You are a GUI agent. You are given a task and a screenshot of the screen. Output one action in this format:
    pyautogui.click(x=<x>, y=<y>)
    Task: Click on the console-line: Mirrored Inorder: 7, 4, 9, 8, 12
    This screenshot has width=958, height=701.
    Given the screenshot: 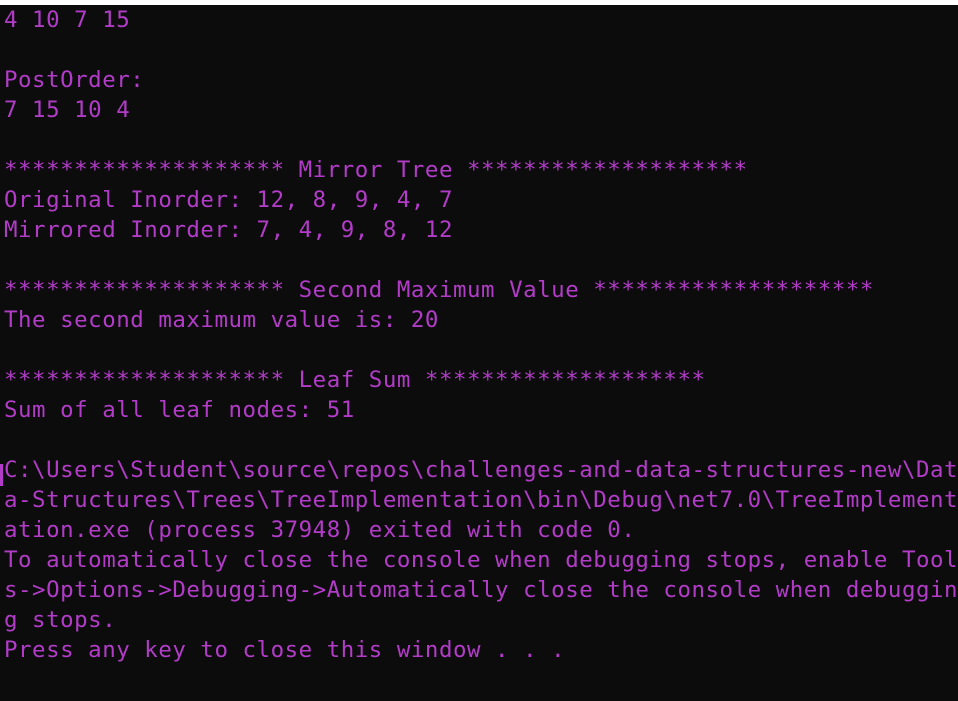 What is the action you would take?
    pyautogui.click(x=228, y=230)
    